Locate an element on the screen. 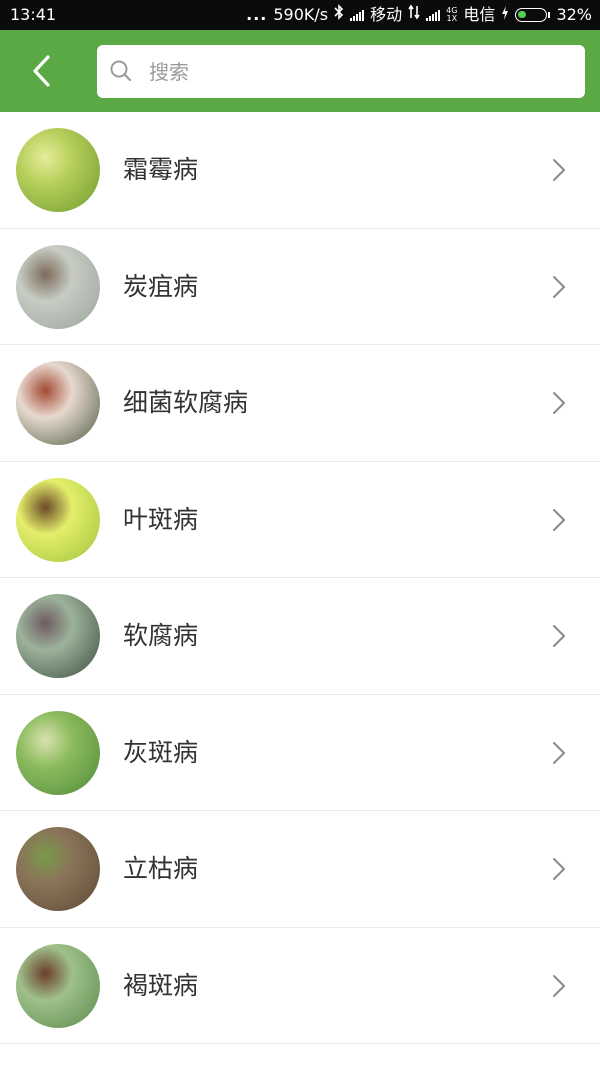  chevron-left-icon is located at coordinates (41, 71).